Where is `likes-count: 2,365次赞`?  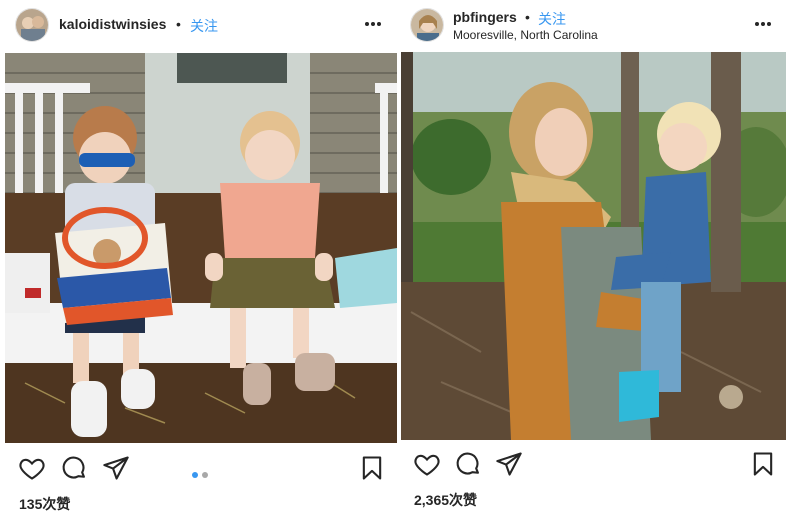 likes-count: 2,365次赞 is located at coordinates (445, 500).